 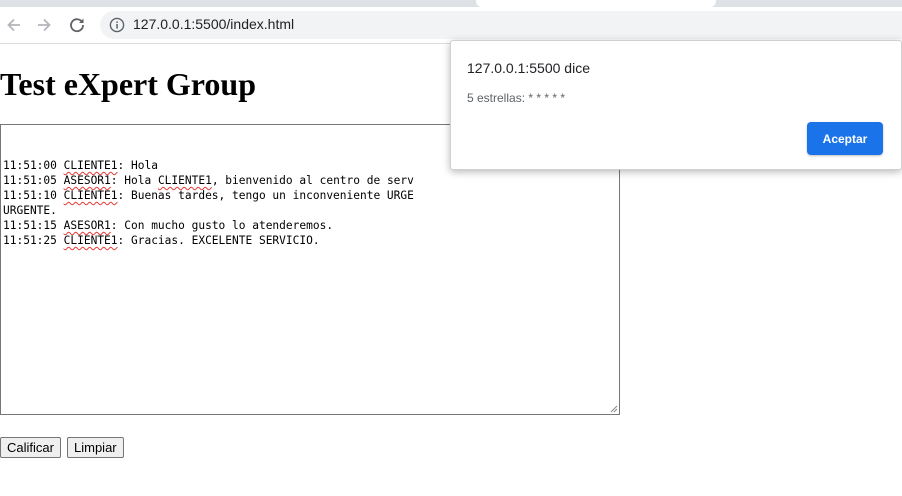 I want to click on accept-button: Aceptar, so click(x=845, y=138).